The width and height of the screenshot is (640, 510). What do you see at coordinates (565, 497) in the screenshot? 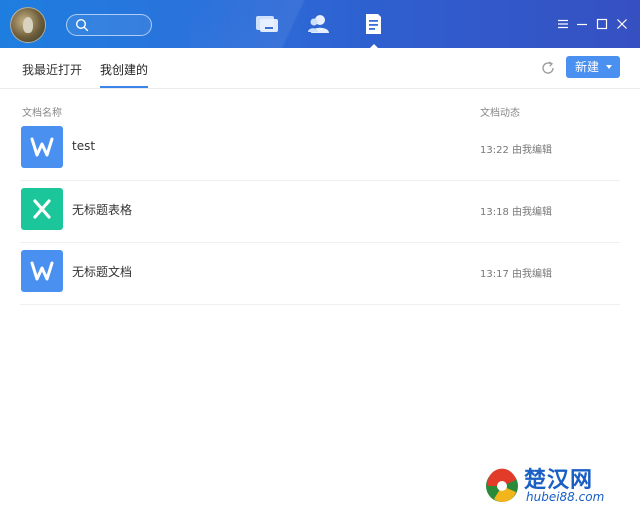
I see `watermark-url: hubei88.com` at bounding box center [565, 497].